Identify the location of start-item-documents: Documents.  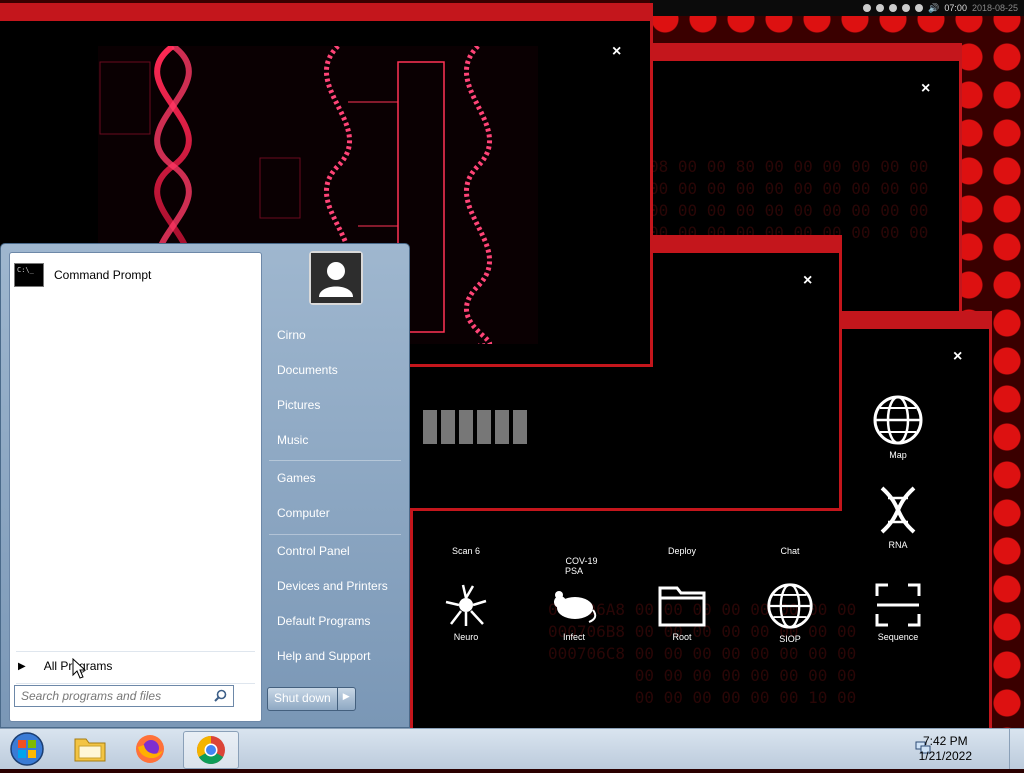
(307, 370).